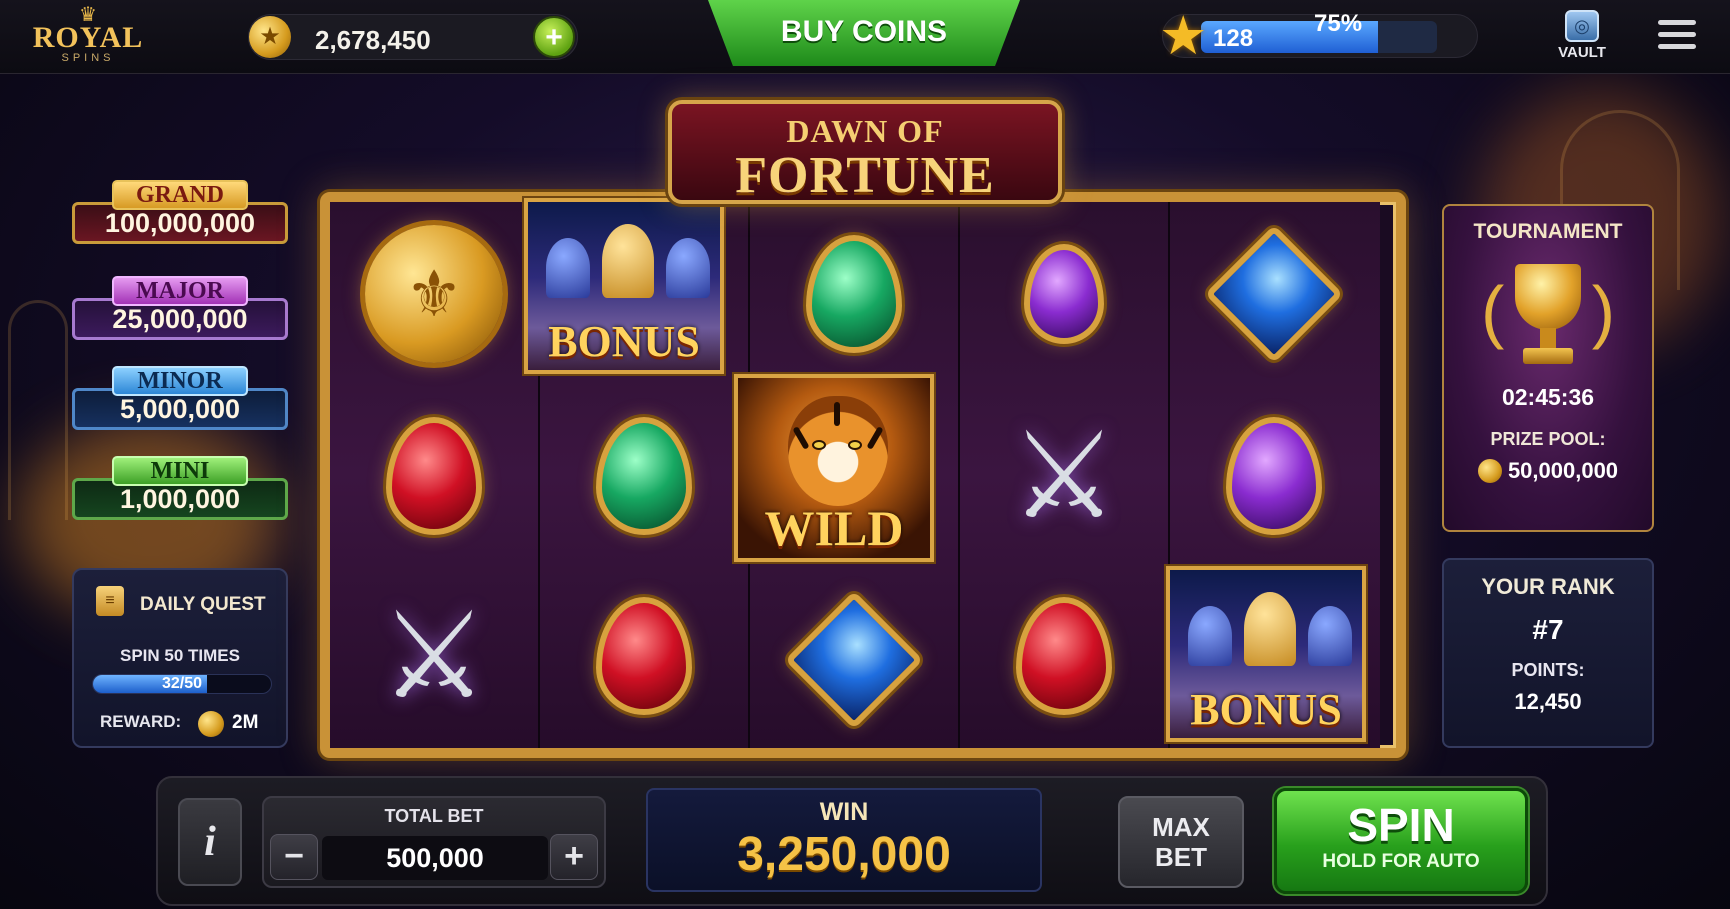 The width and height of the screenshot is (1730, 909). I want to click on level-percent: 75%, so click(1338, 23).